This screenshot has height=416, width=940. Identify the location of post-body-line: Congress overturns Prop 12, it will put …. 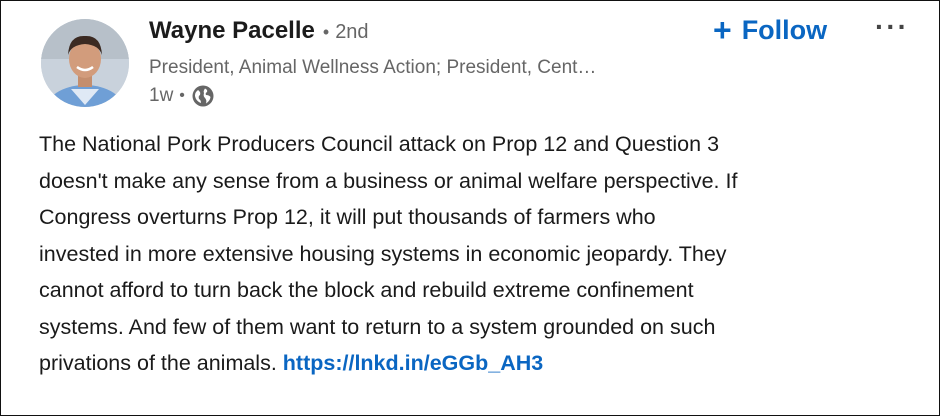
(347, 217).